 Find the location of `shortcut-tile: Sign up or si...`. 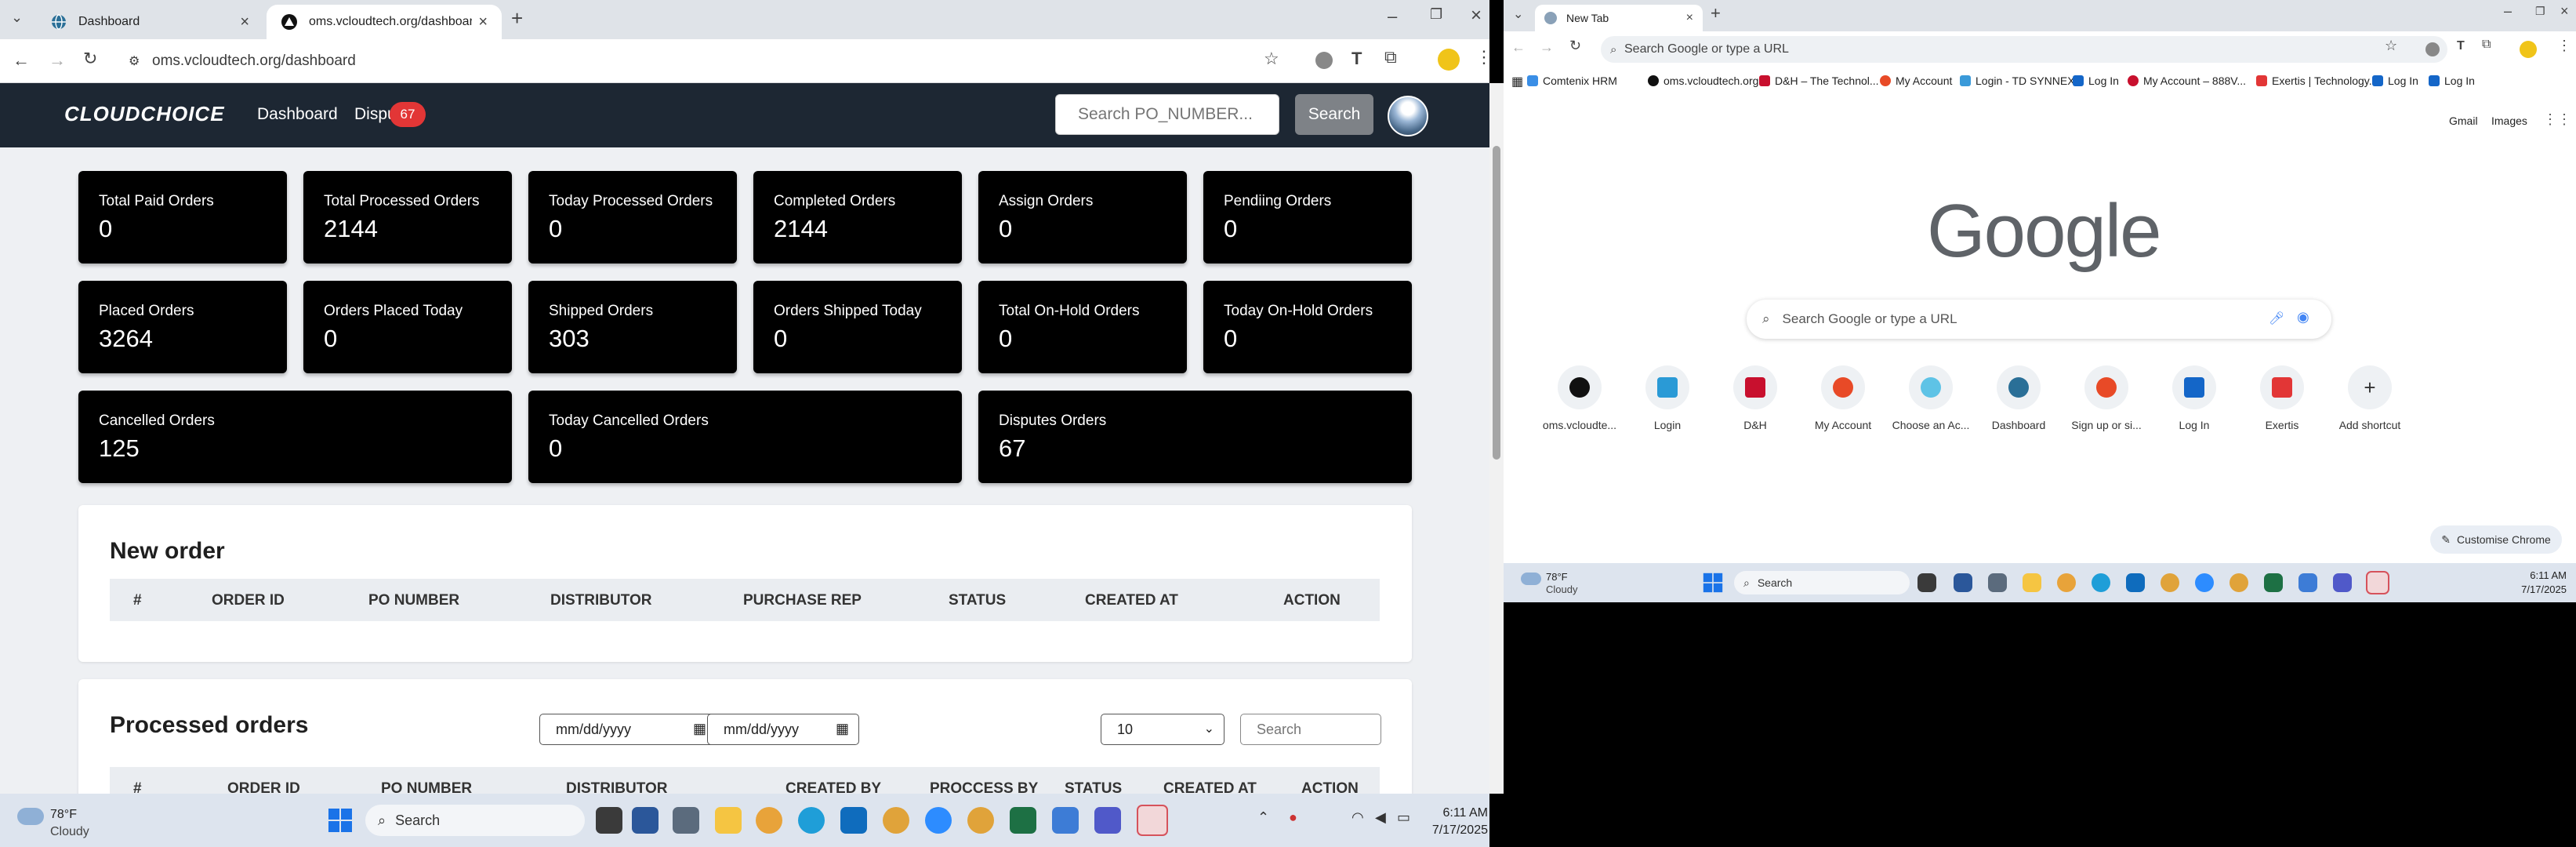

shortcut-tile: Sign up or si... is located at coordinates (2107, 398).